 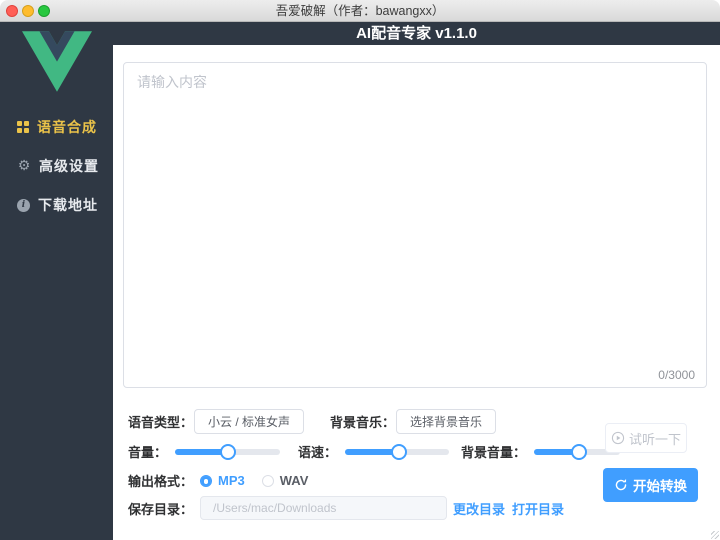 I want to click on app-title: AI配音专家 v1.1.0, so click(x=416, y=33).